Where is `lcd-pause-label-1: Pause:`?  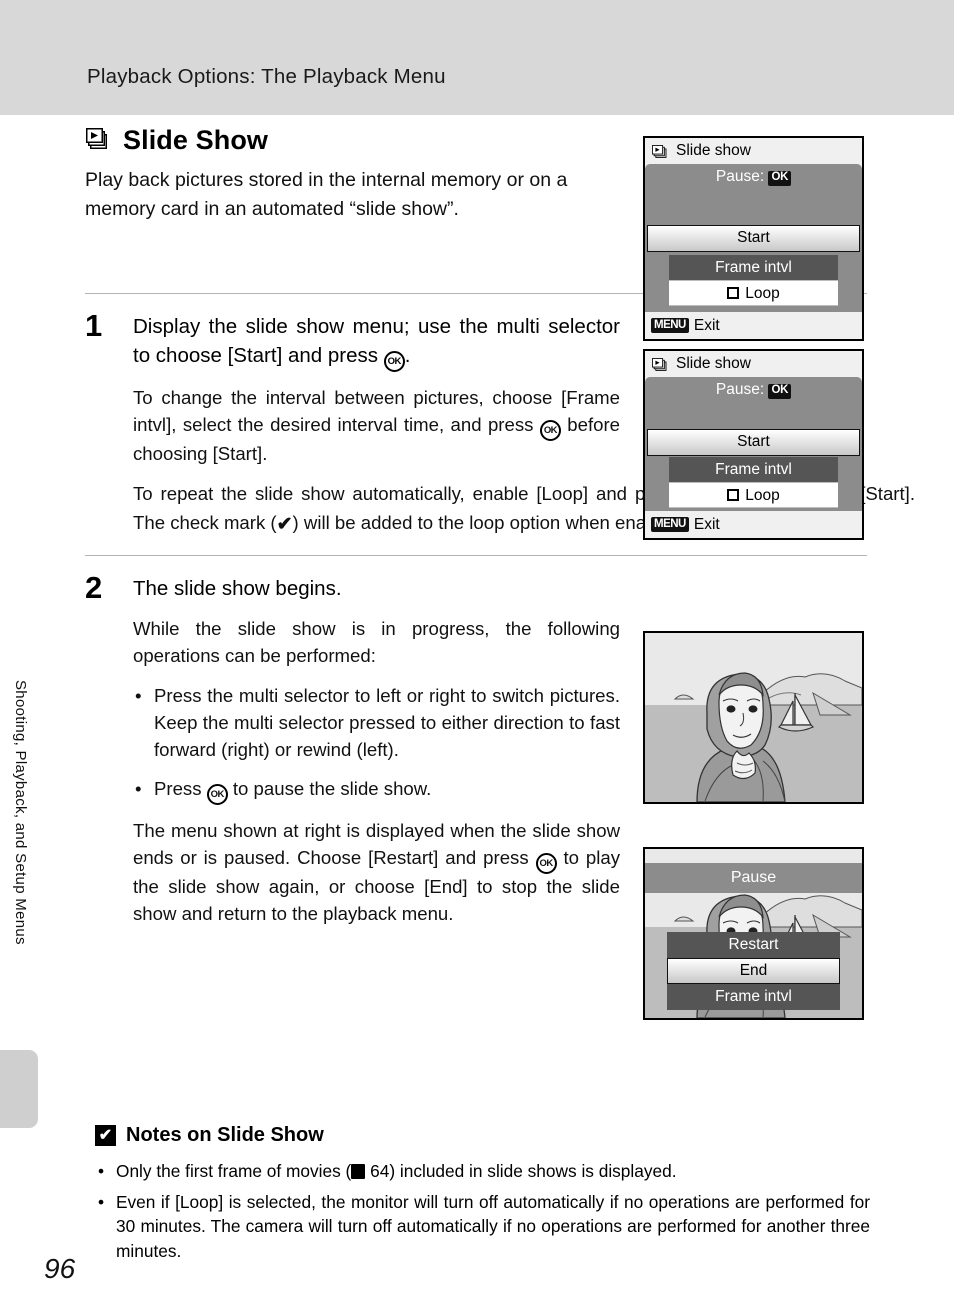
lcd-pause-label-1: Pause: is located at coordinates (740, 176).